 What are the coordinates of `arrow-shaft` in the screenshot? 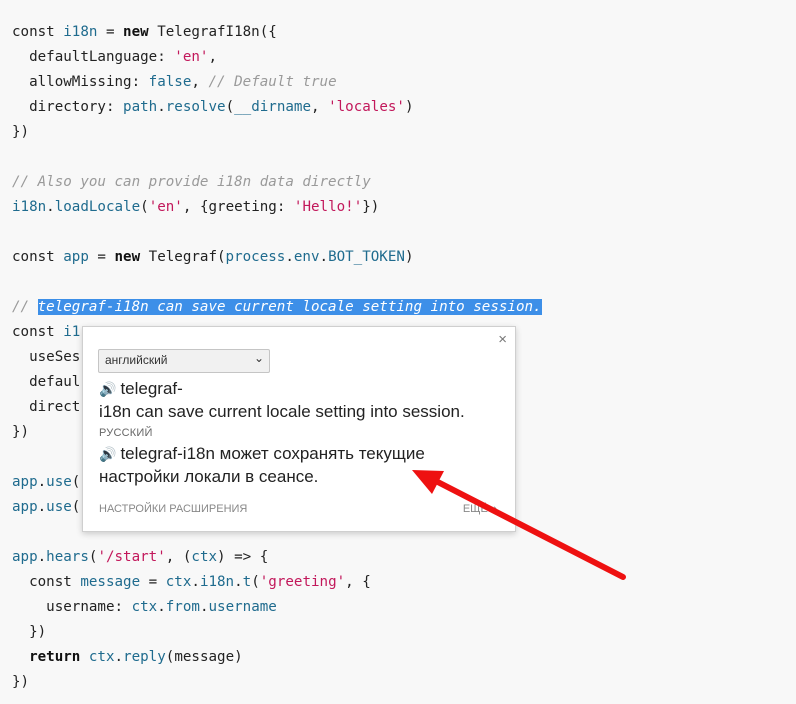 It's located at (526, 527).